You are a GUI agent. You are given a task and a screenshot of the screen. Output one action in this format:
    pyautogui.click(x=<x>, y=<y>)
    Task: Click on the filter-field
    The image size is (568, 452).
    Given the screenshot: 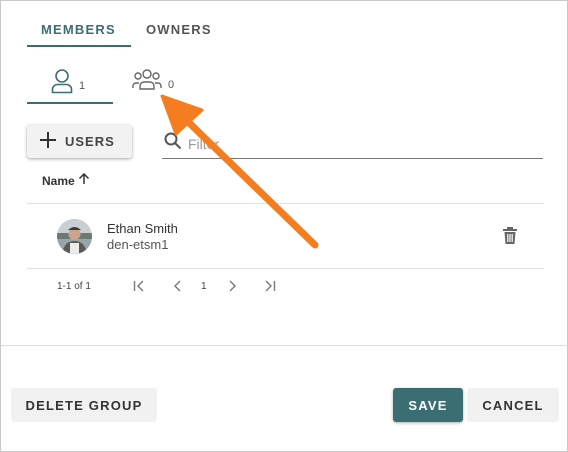 What is the action you would take?
    pyautogui.click(x=352, y=144)
    